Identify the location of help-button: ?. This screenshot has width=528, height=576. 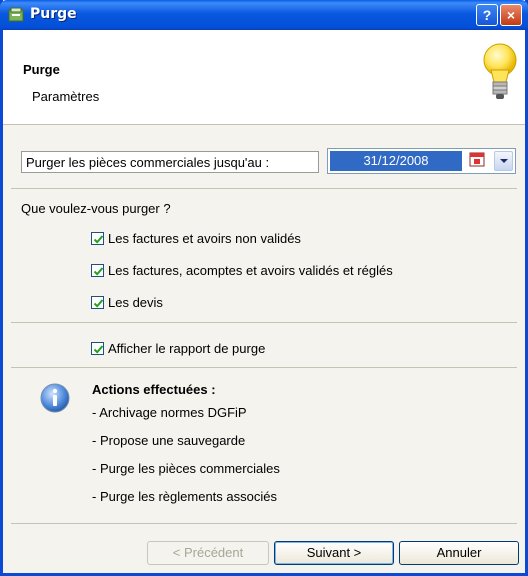
(487, 15).